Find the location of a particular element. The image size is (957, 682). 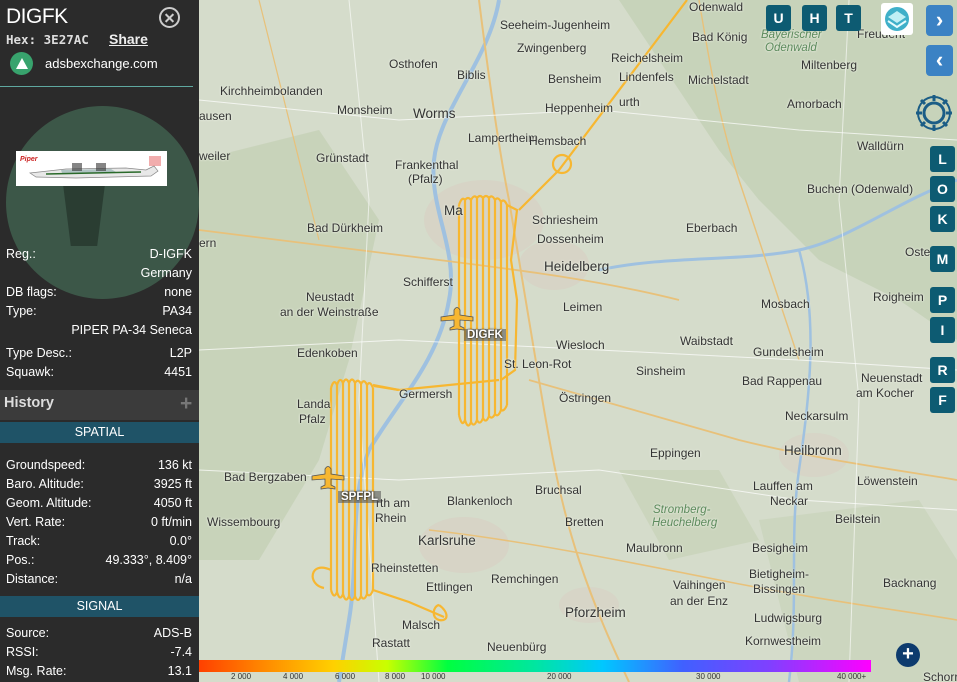

place-label: Miltenberg is located at coordinates (829, 65).